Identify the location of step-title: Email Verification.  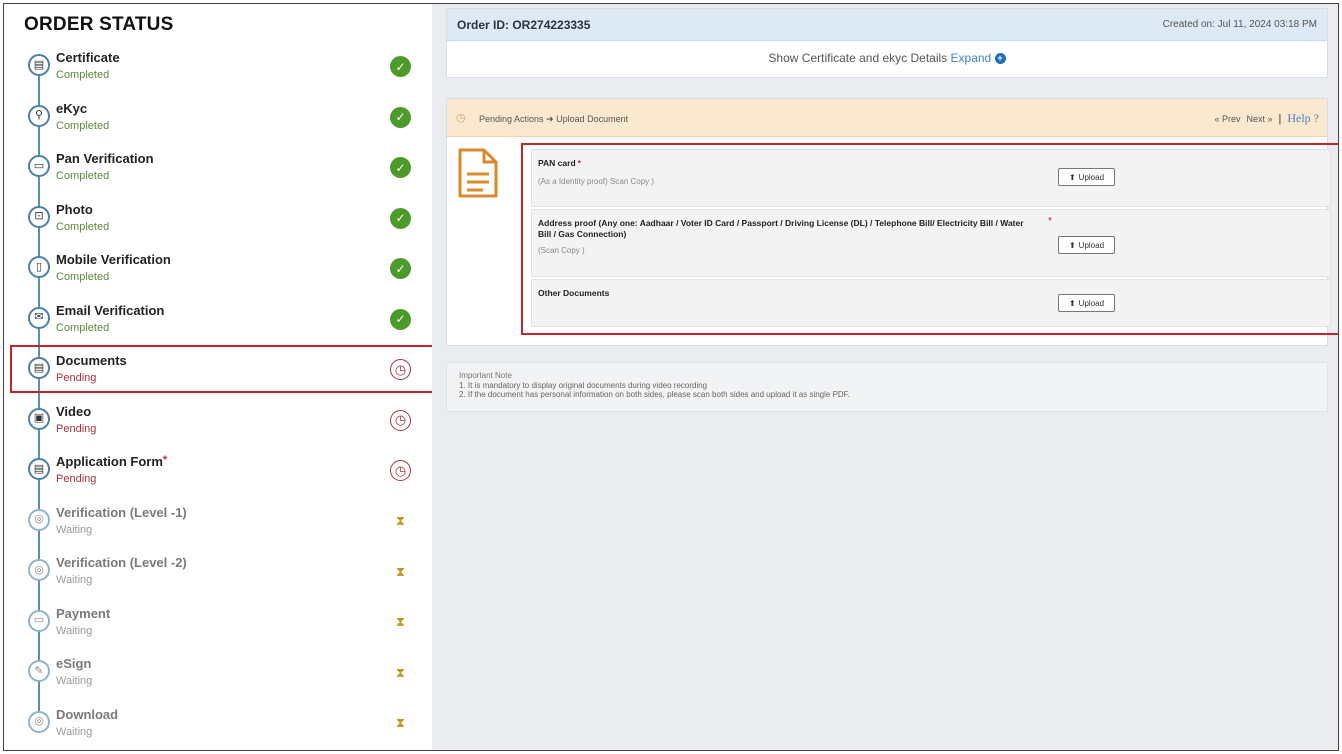
(110, 310).